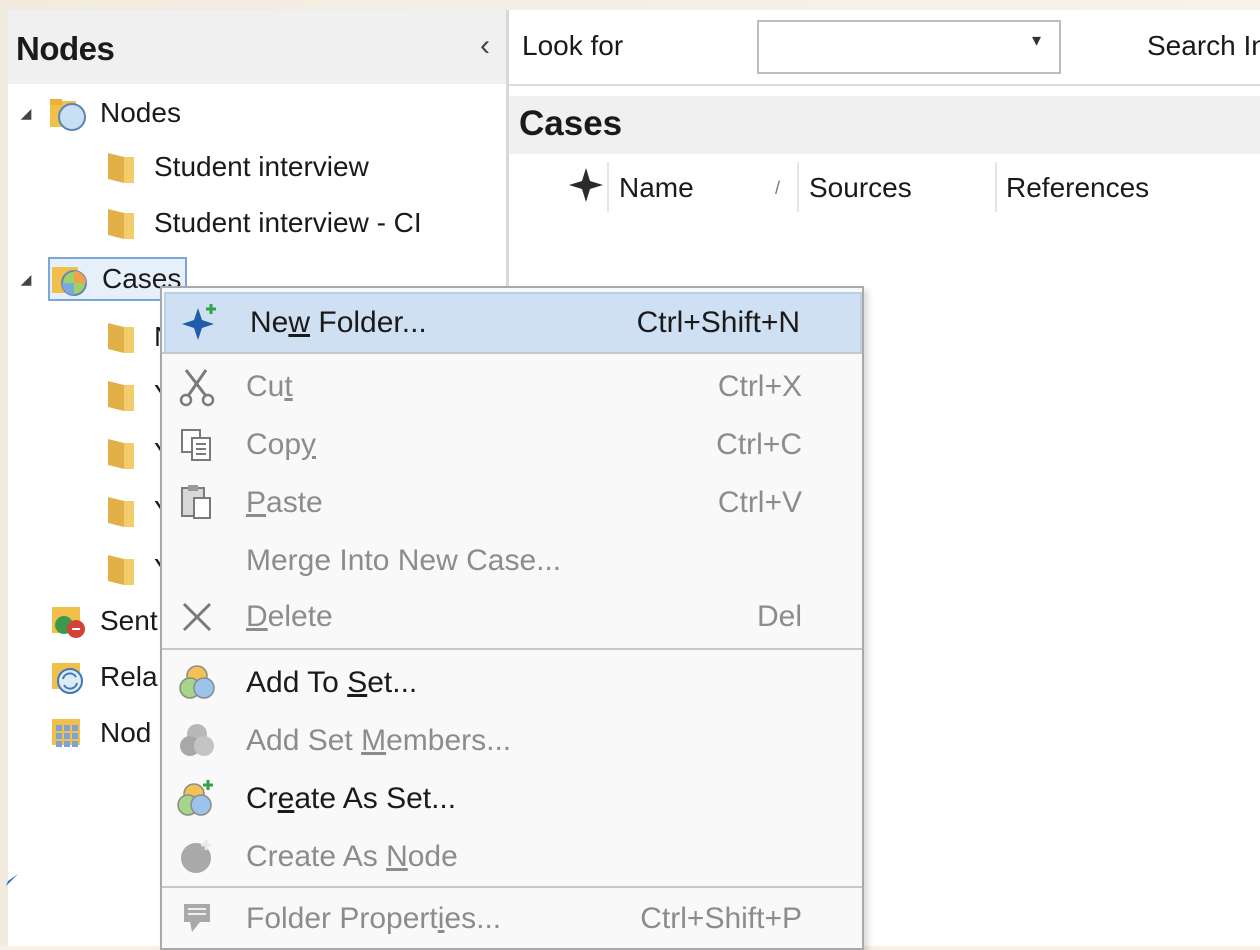  I want to click on find-toolbar: Look for ▾ Search In, so click(884, 48).